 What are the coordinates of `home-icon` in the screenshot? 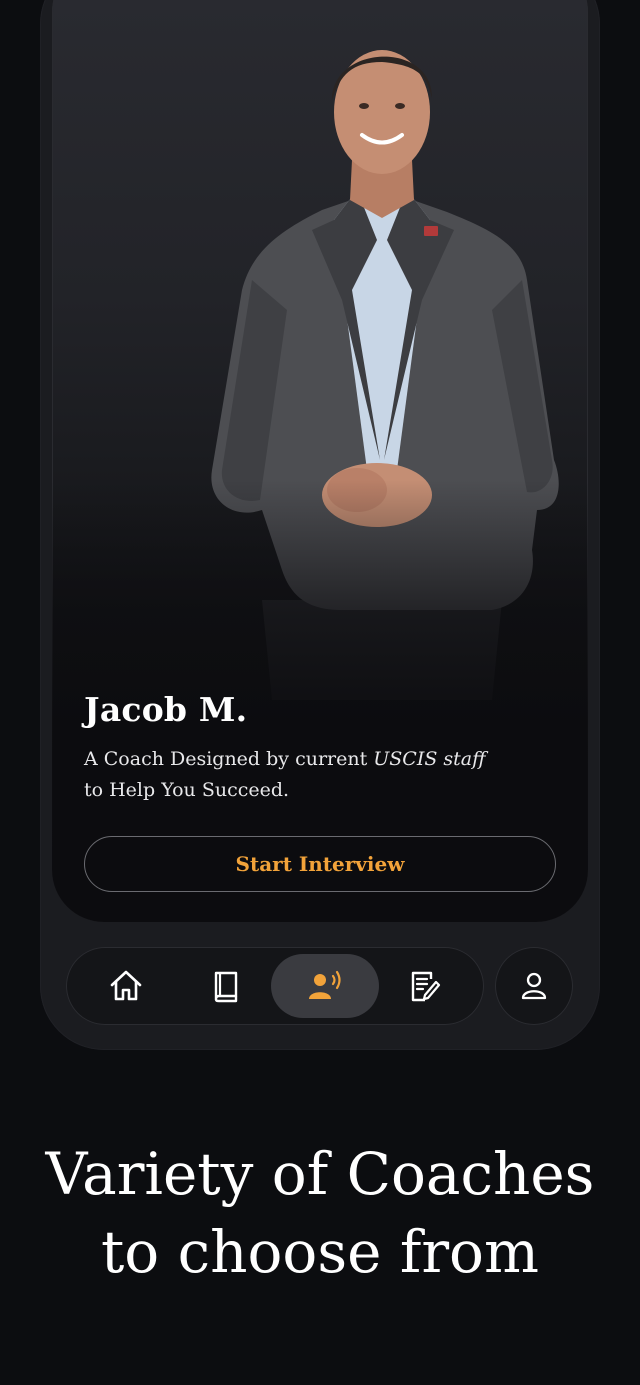 It's located at (126, 985).